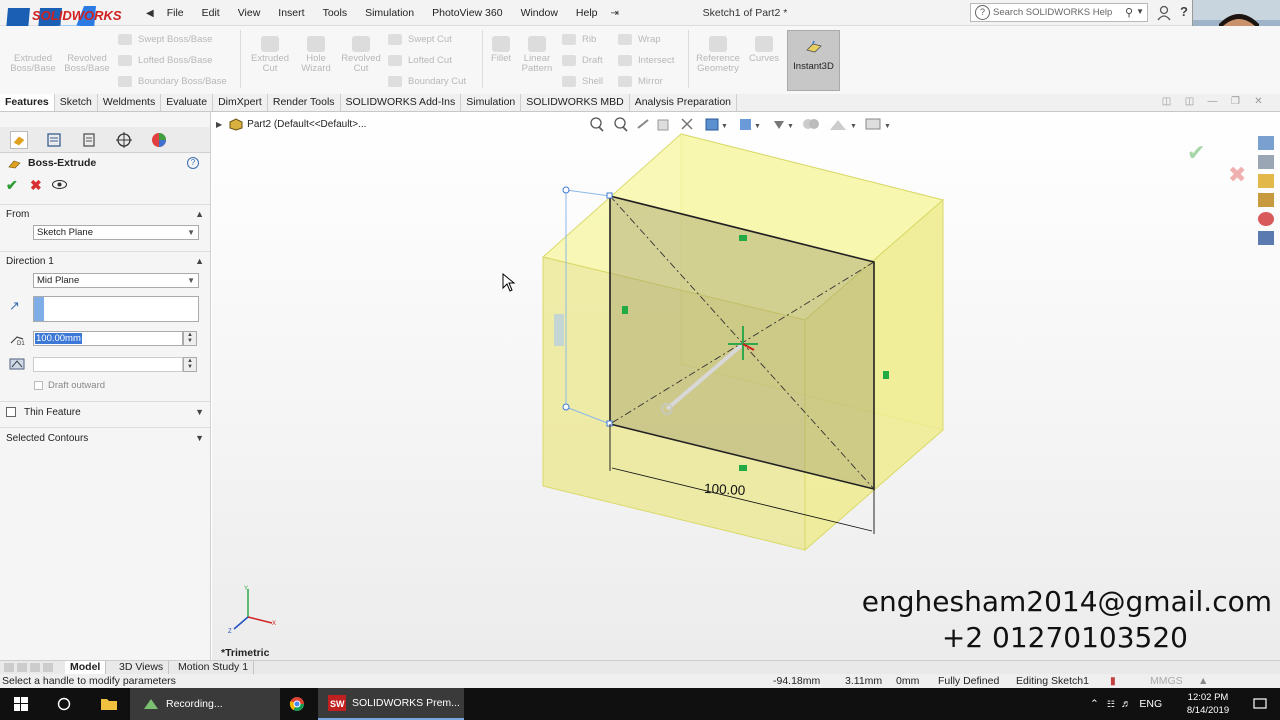 This screenshot has width=1280, height=720. I want to click on tile-icon: ◫, so click(1166, 101).